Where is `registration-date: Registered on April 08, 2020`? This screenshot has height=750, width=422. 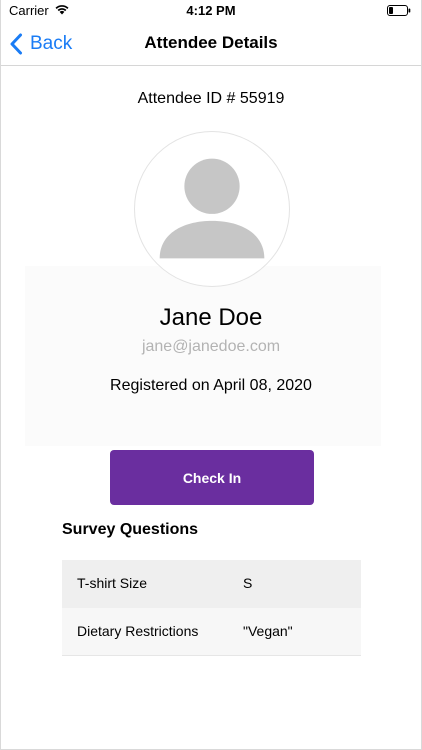 registration-date: Registered on April 08, 2020 is located at coordinates (211, 385).